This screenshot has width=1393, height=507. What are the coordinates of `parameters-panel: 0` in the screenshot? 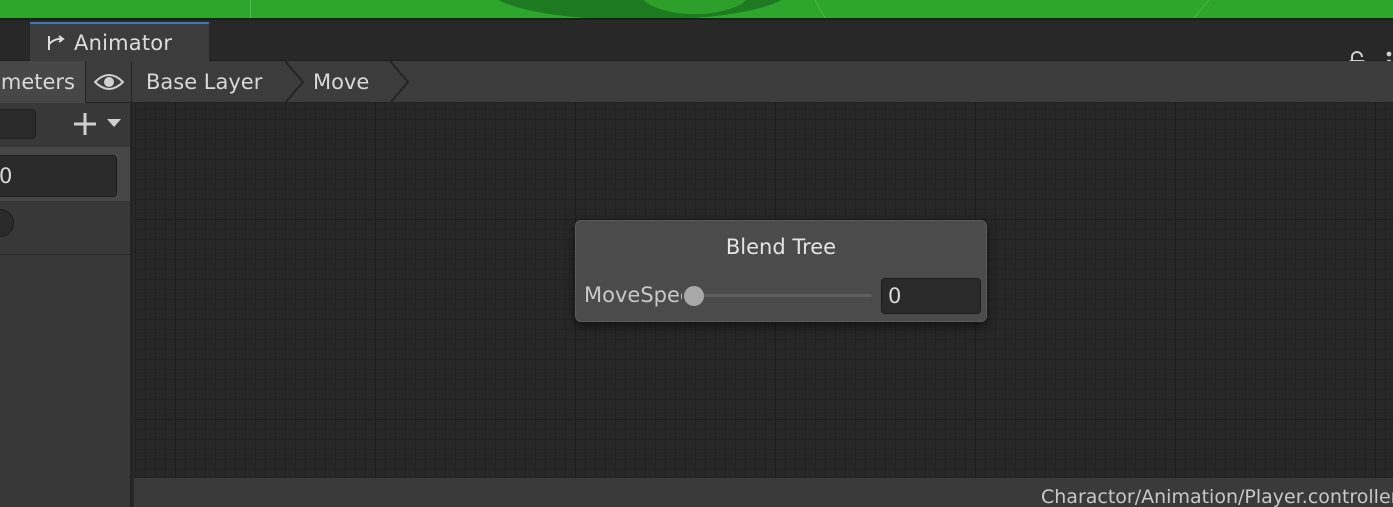 It's located at (66, 305).